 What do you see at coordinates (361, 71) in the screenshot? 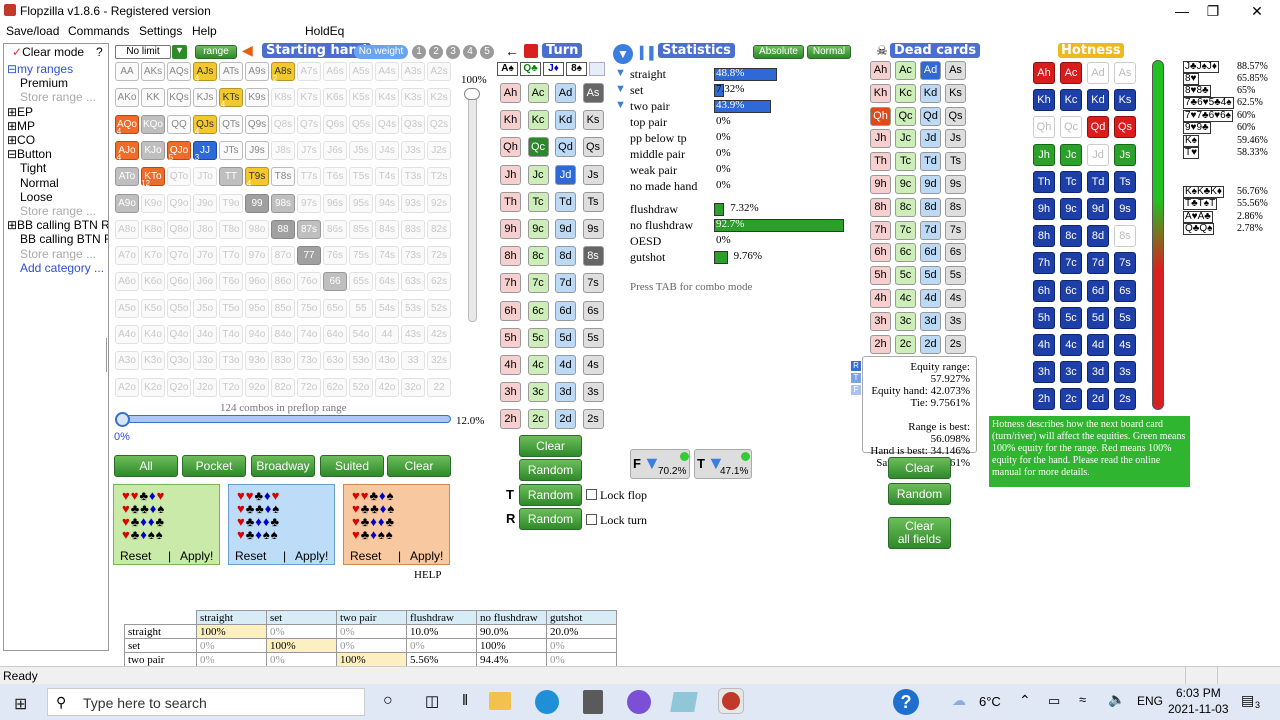
I see `hand-cell: A5s` at bounding box center [361, 71].